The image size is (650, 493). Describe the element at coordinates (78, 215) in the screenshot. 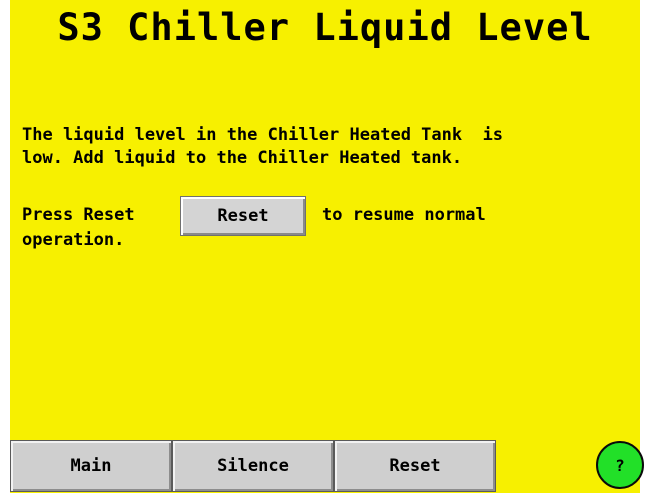

I see `press-reset-text: Press Reset` at that location.